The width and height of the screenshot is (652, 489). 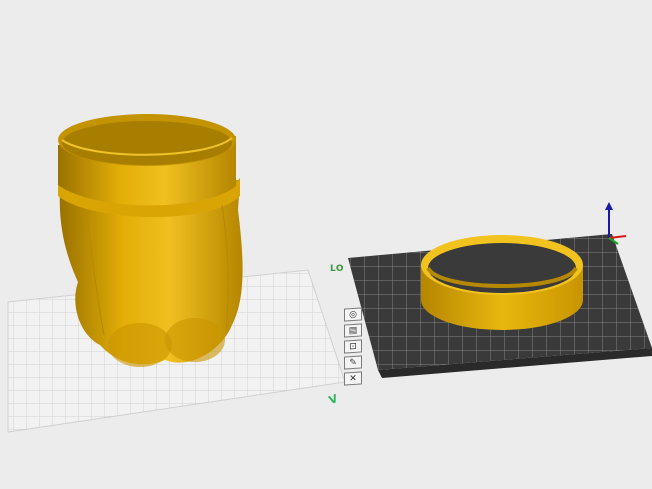 I want to click on edit-icon: ✎, so click(x=353, y=362).